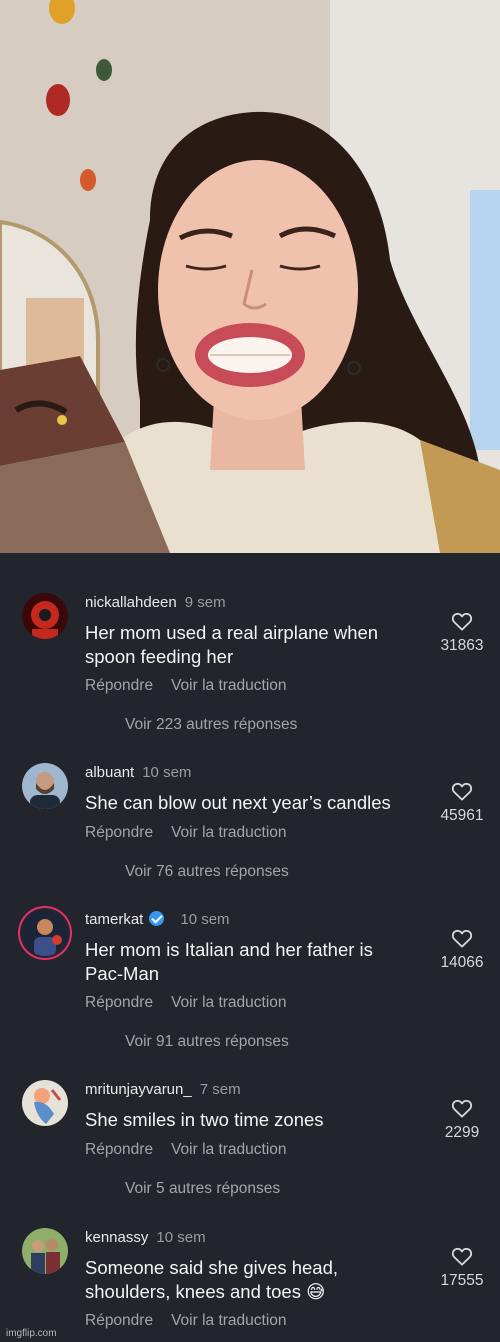 The height and width of the screenshot is (1342, 500). I want to click on like-count: 17555, so click(462, 1280).